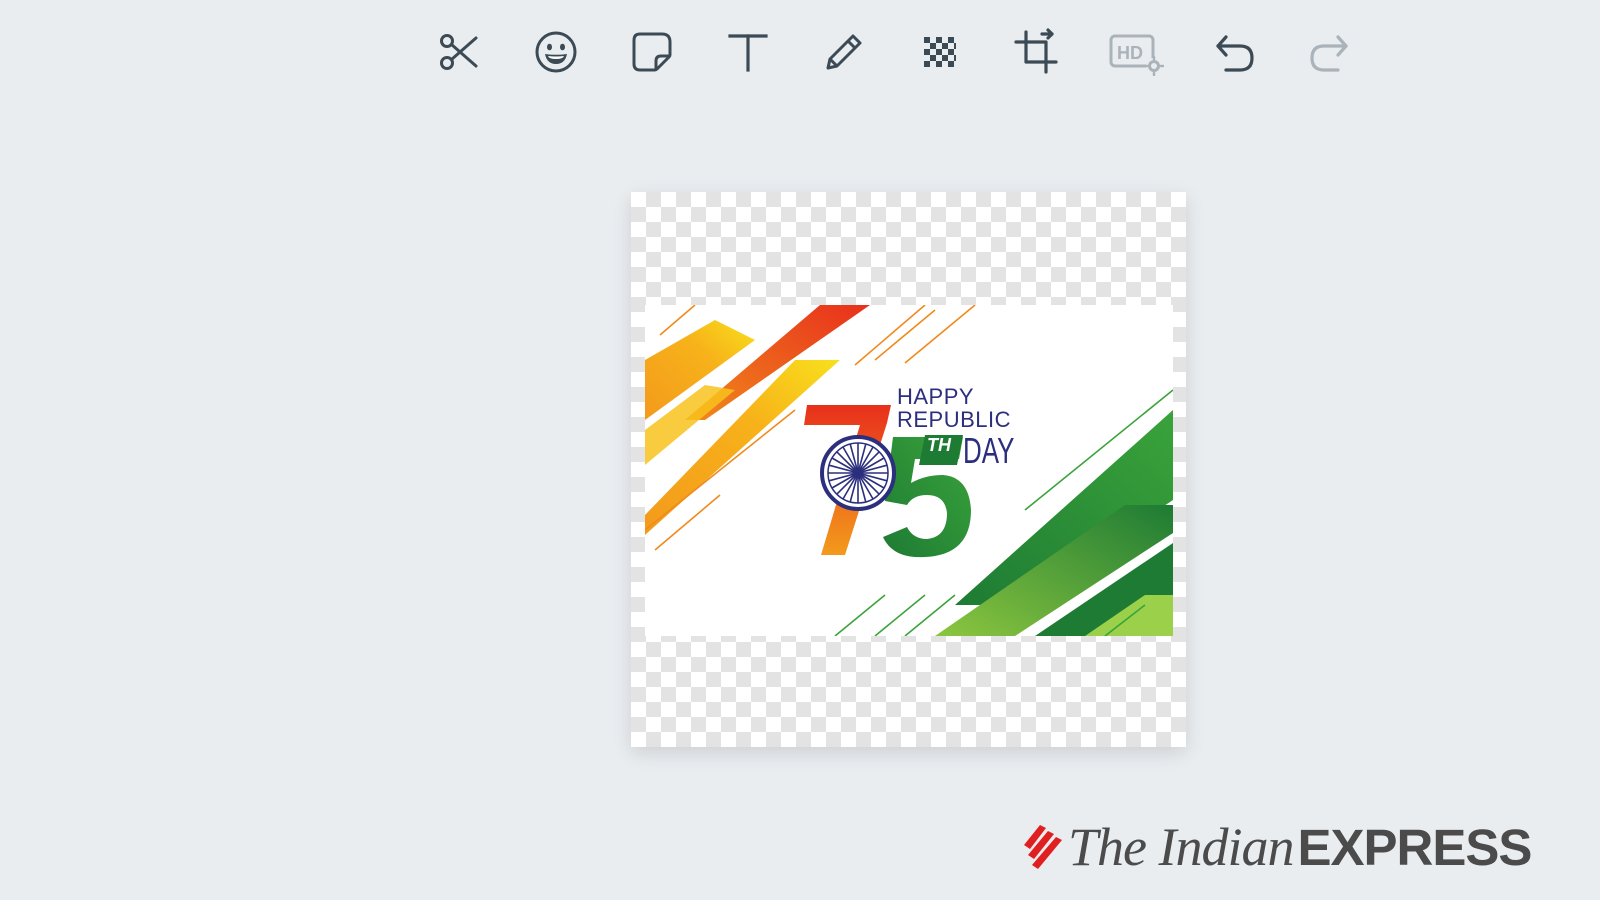 Image resolution: width=1600 pixels, height=900 pixels. I want to click on redo-icon, so click(1329, 53).